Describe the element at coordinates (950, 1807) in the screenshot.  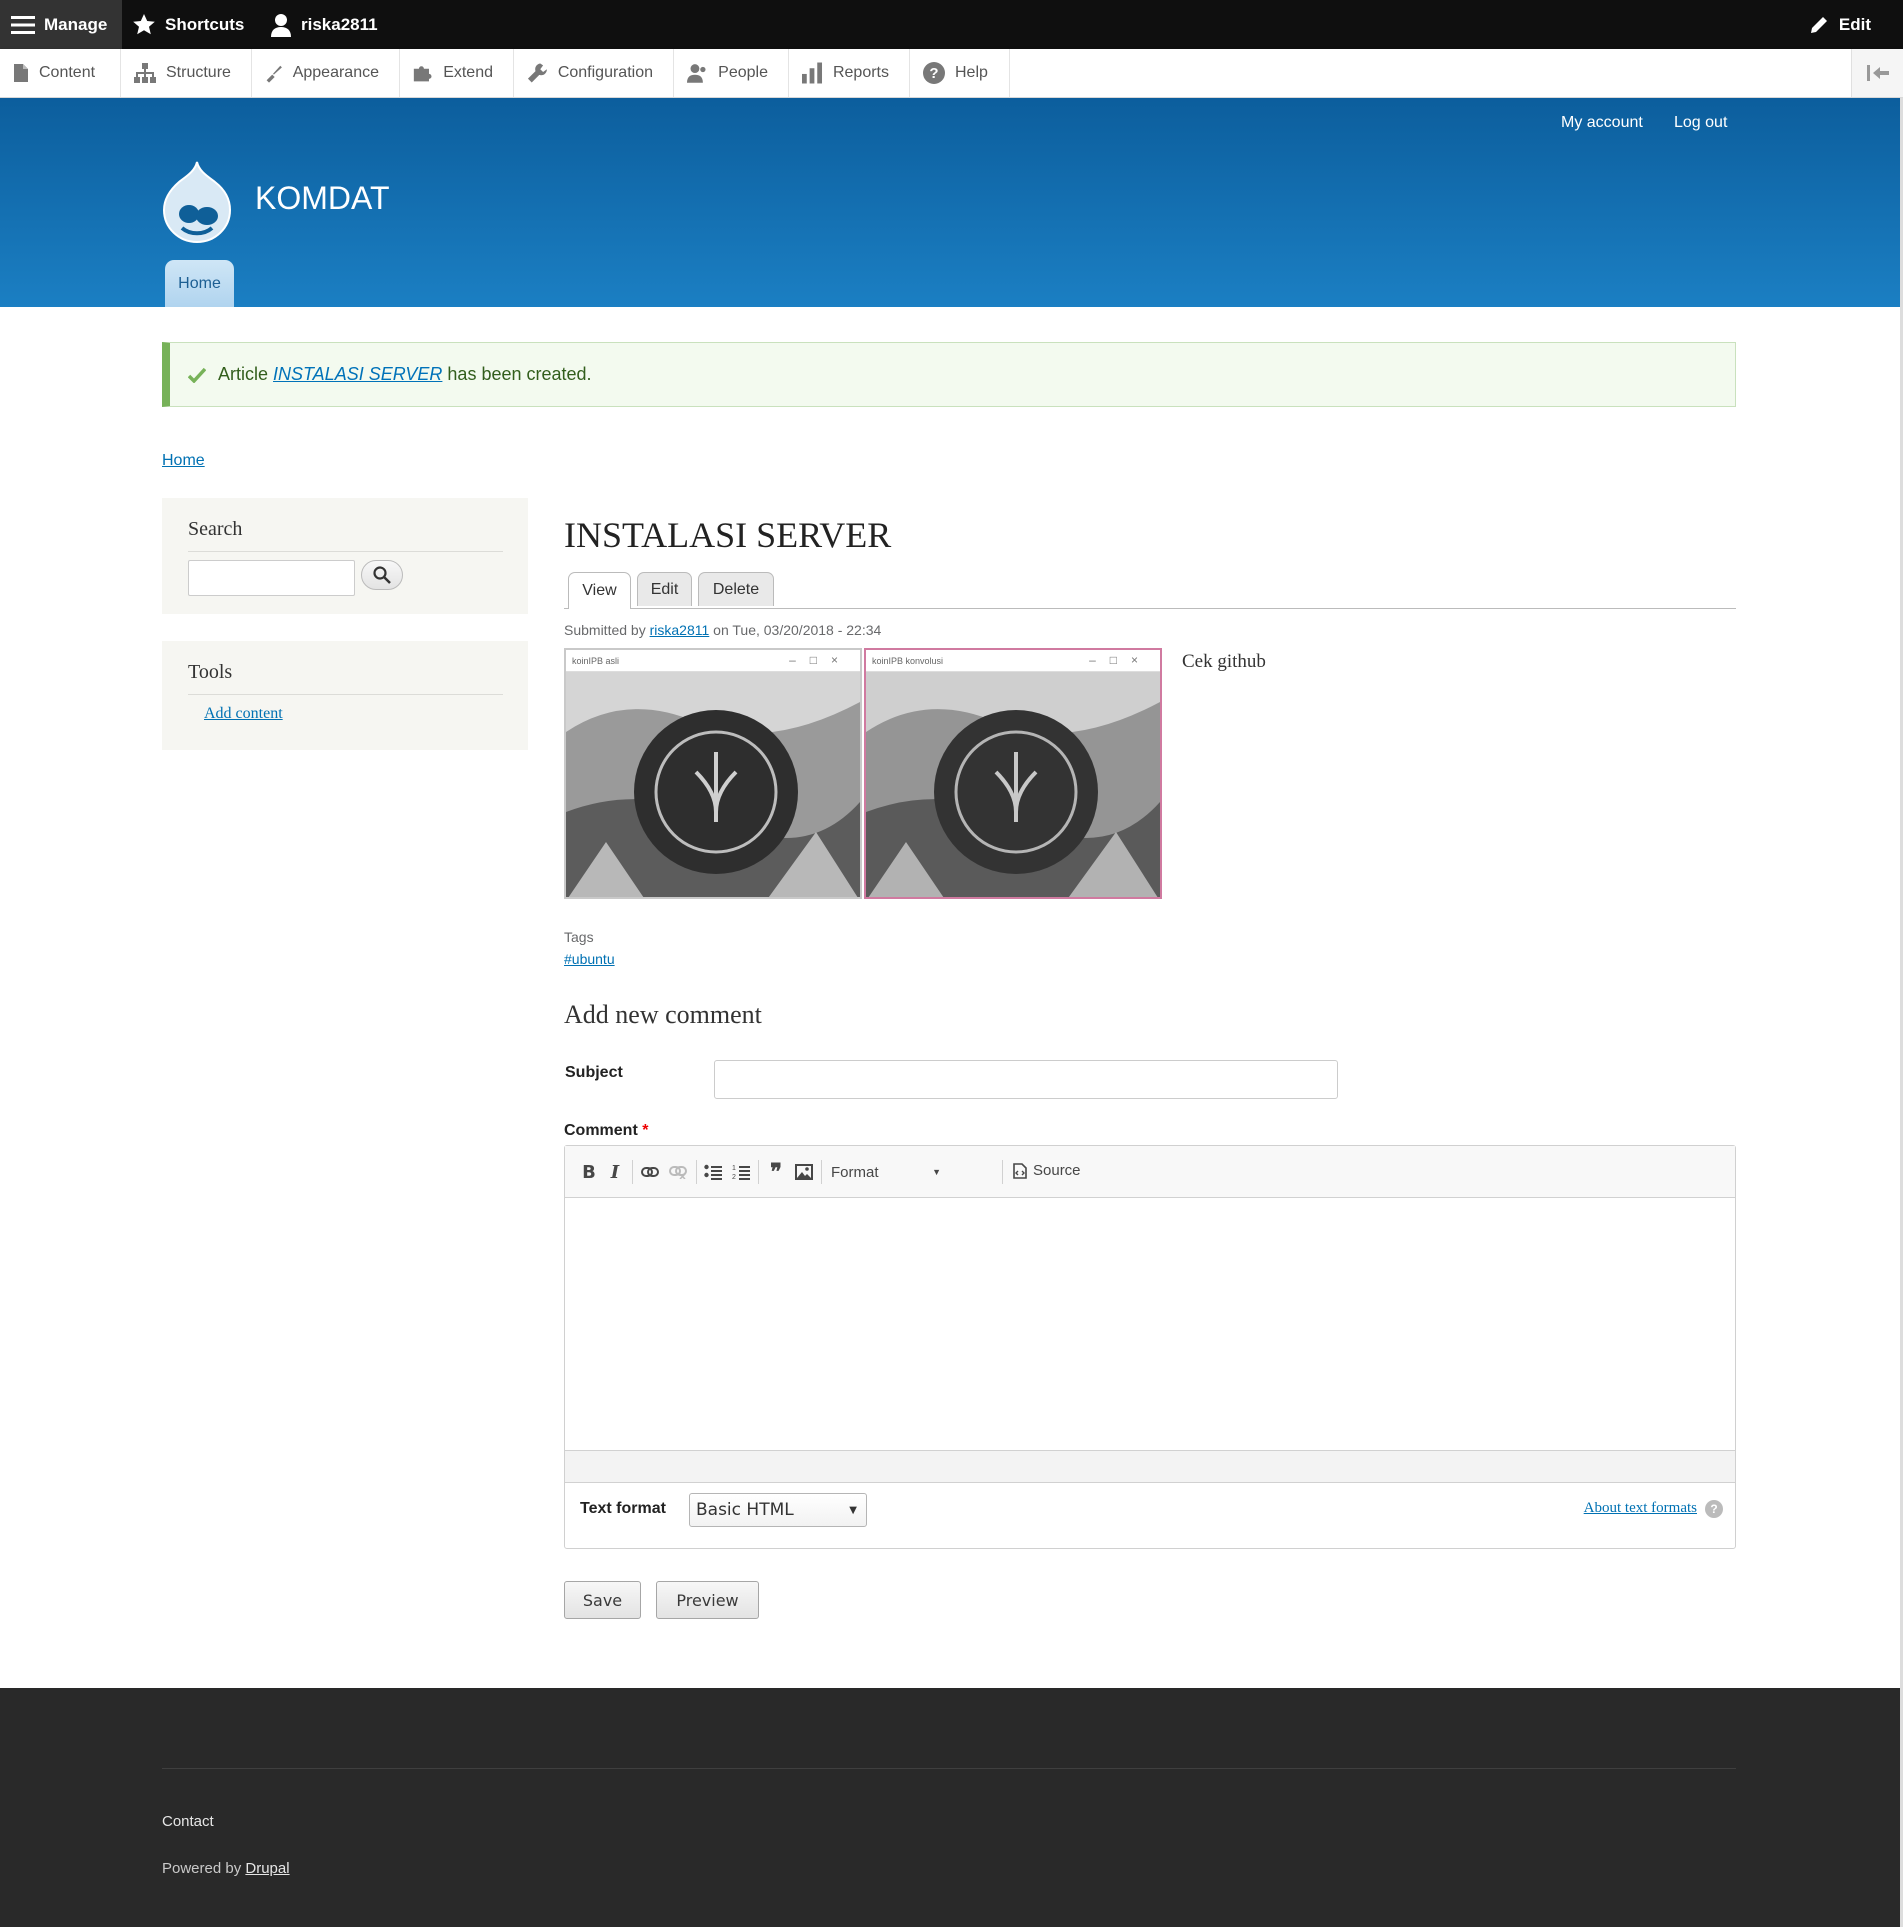
I see `site-footer: Contact Powered by Drupal` at that location.